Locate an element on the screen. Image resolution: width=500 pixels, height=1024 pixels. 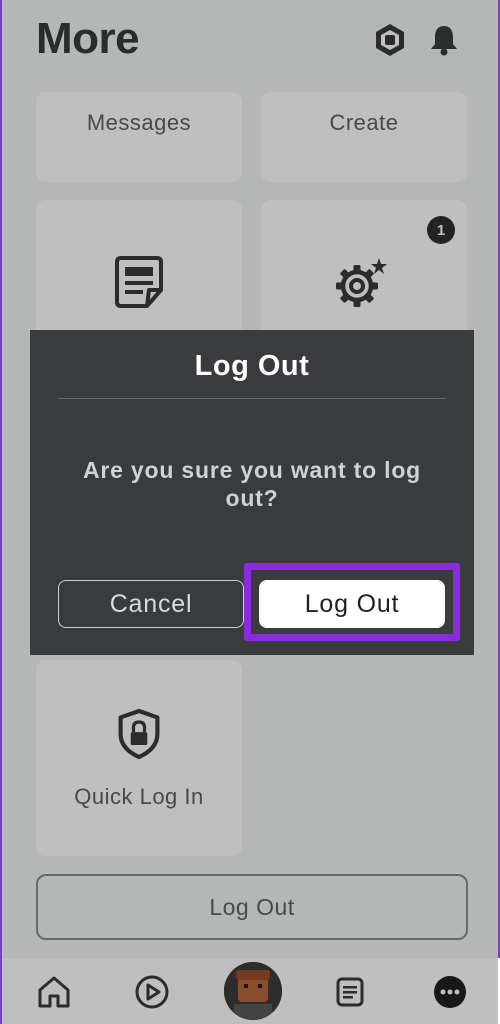
highlight-frame is located at coordinates (352, 602).